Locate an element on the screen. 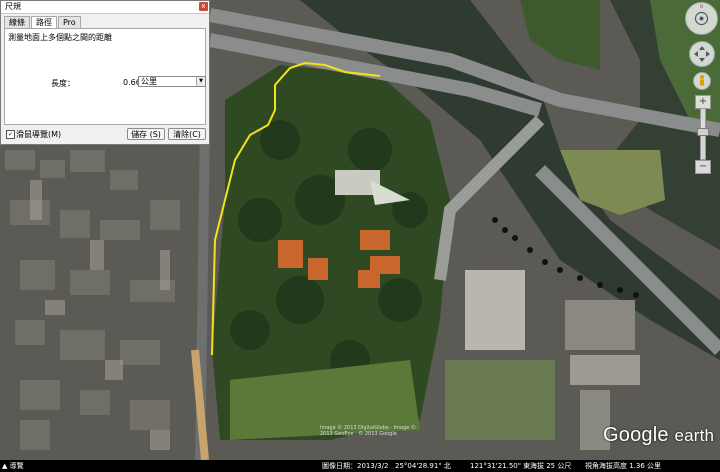  ruler-tabs: 線條 路徑 Pro is located at coordinates (43, 22).